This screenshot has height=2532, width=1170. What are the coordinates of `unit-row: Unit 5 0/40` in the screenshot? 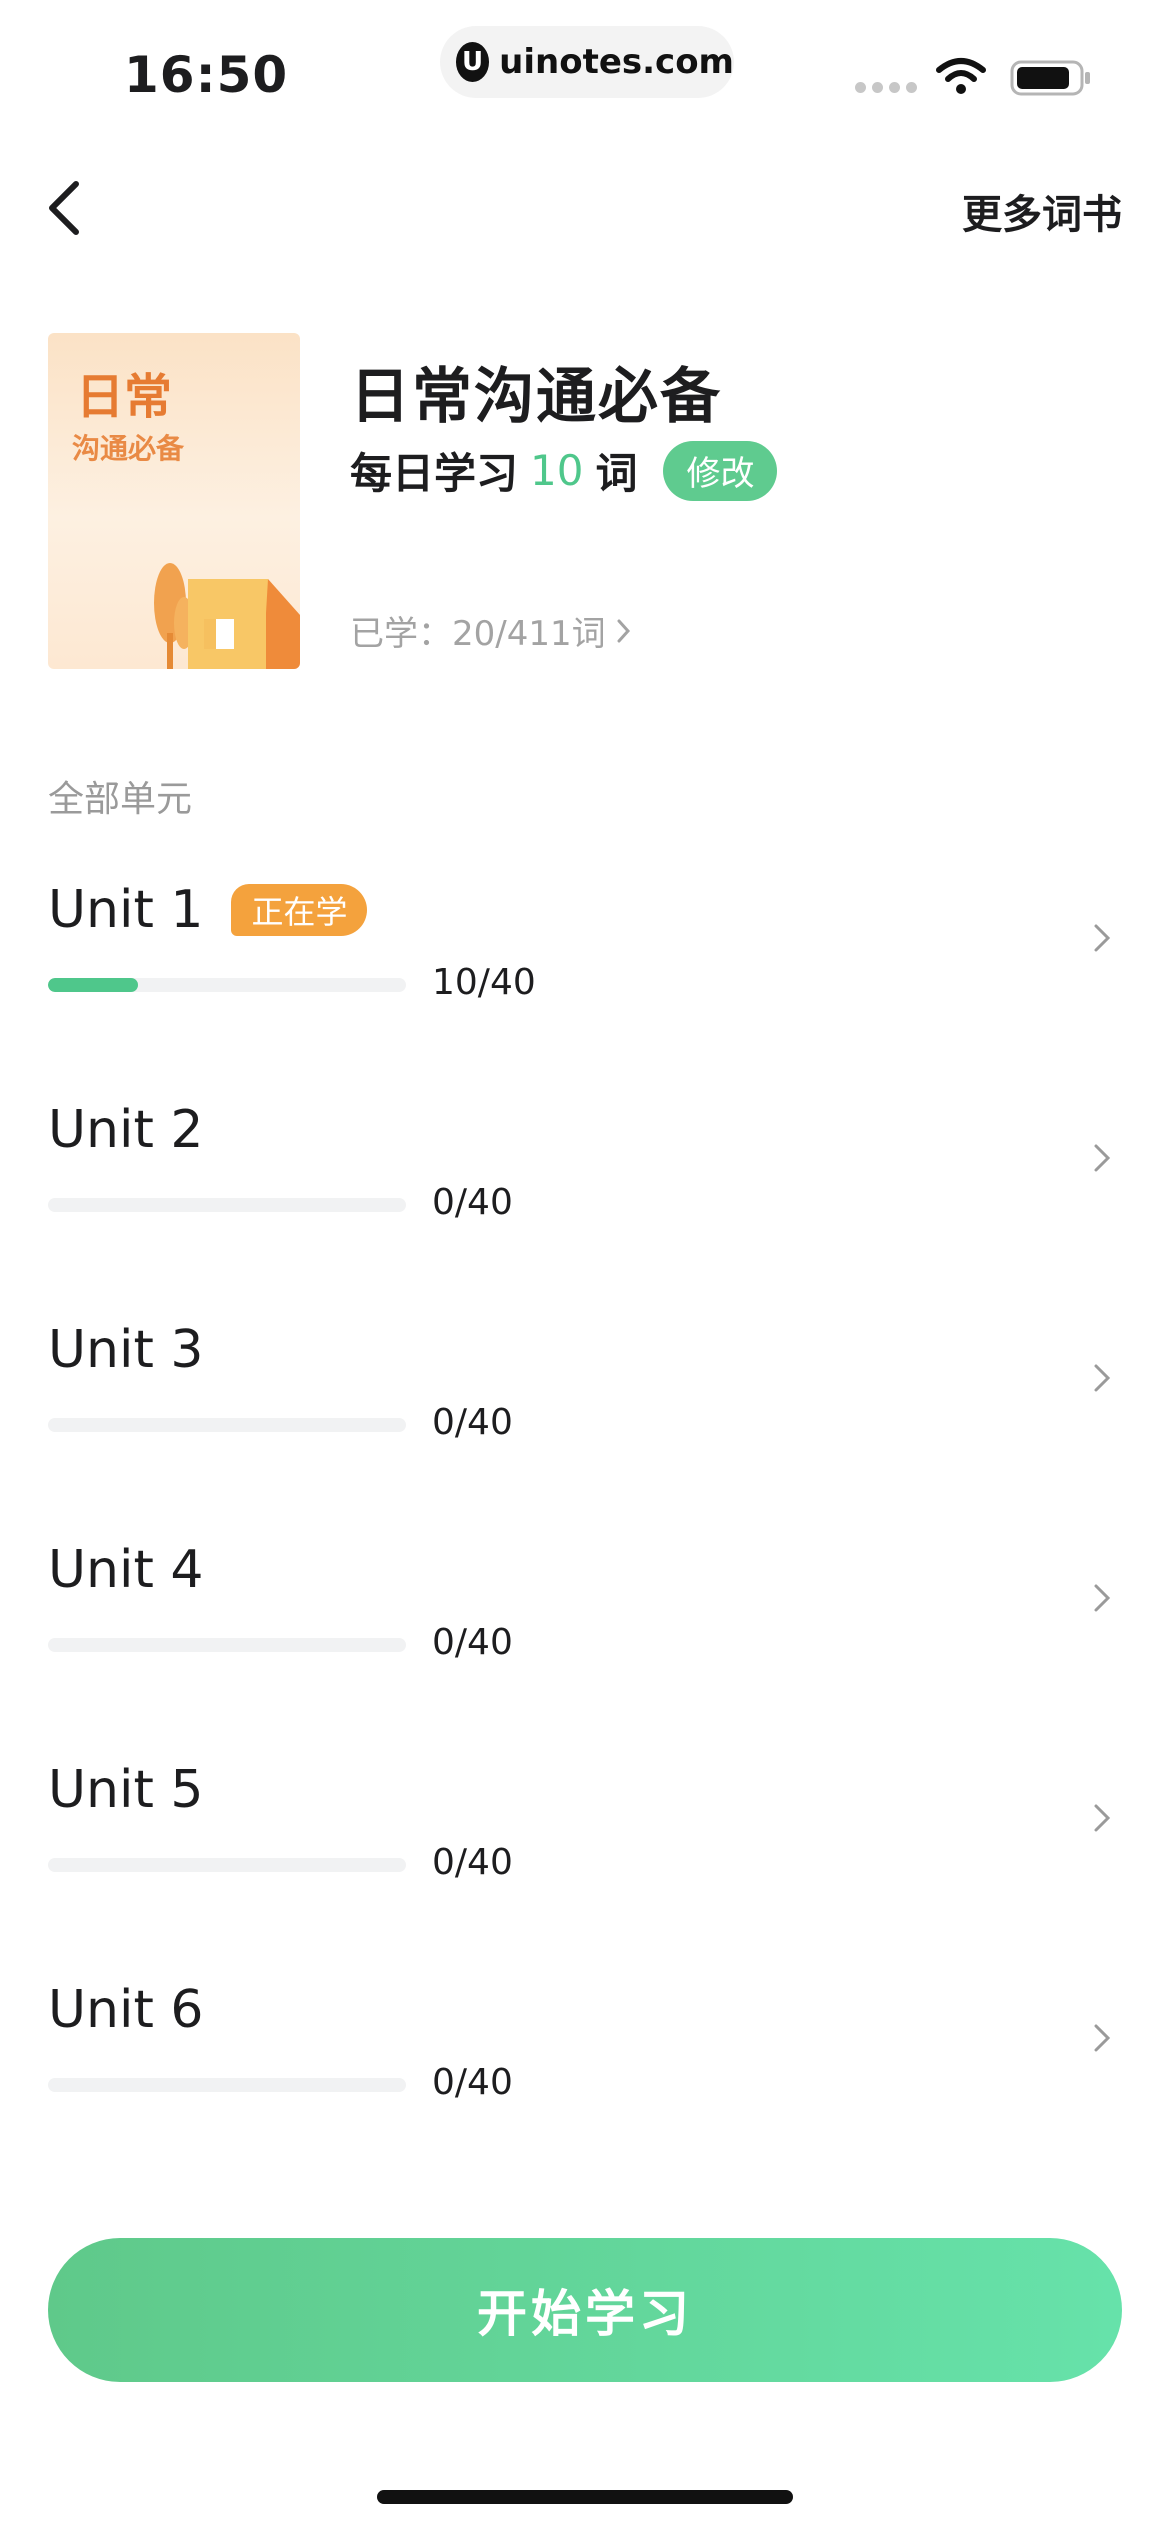 It's located at (585, 1860).